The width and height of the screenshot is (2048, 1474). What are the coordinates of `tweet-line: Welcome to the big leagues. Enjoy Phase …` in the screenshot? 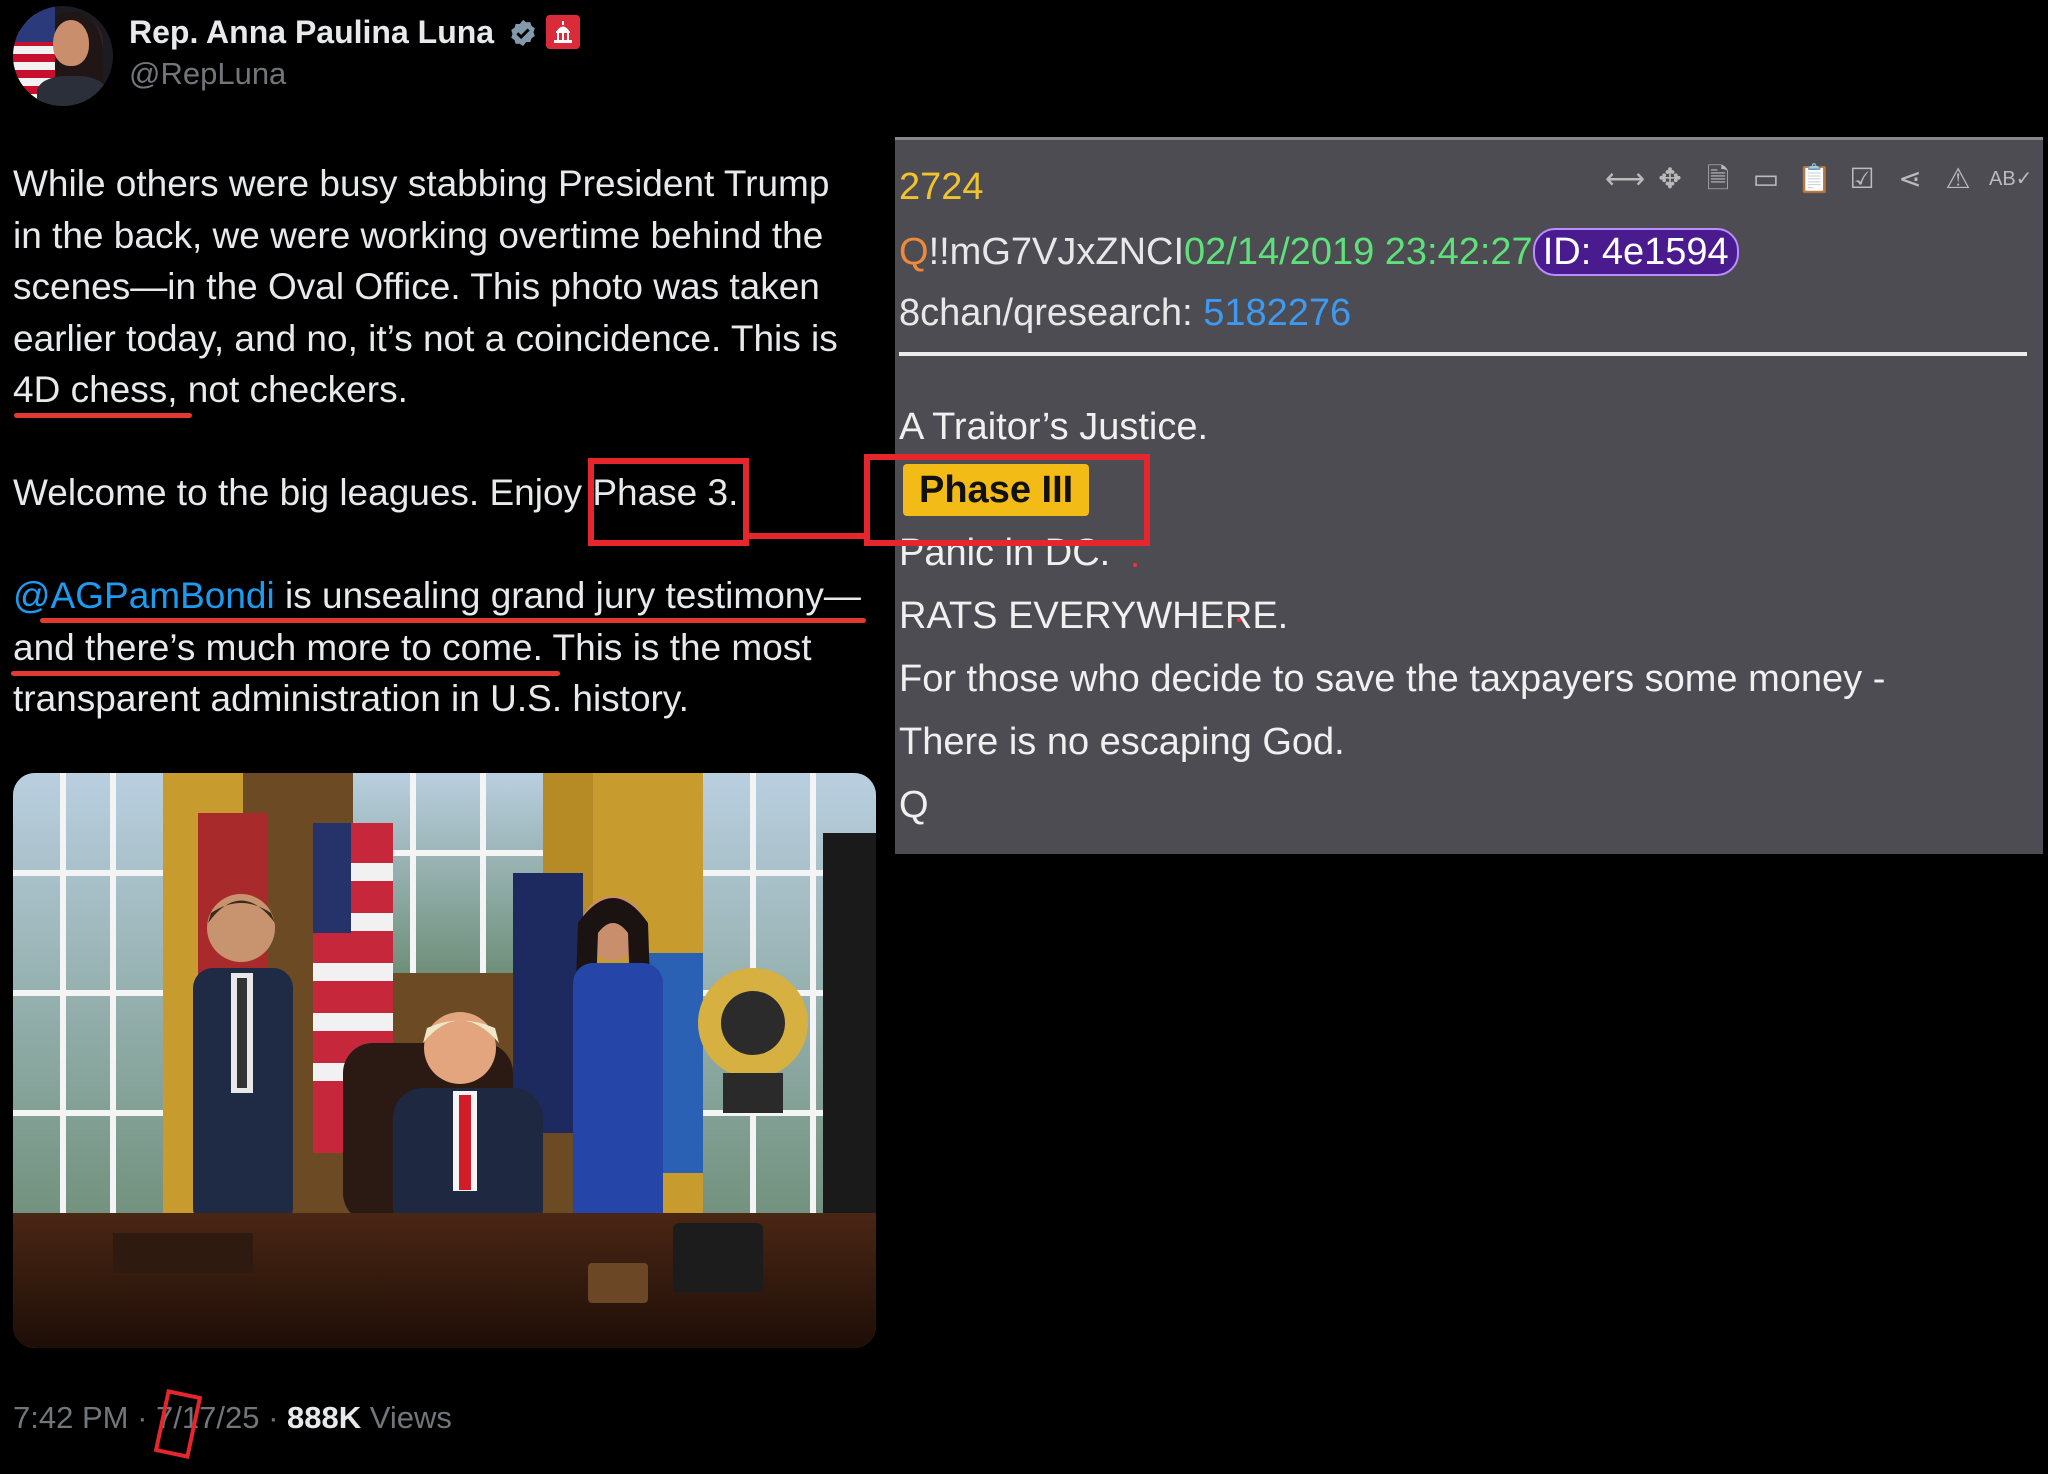 It's located at (376, 492).